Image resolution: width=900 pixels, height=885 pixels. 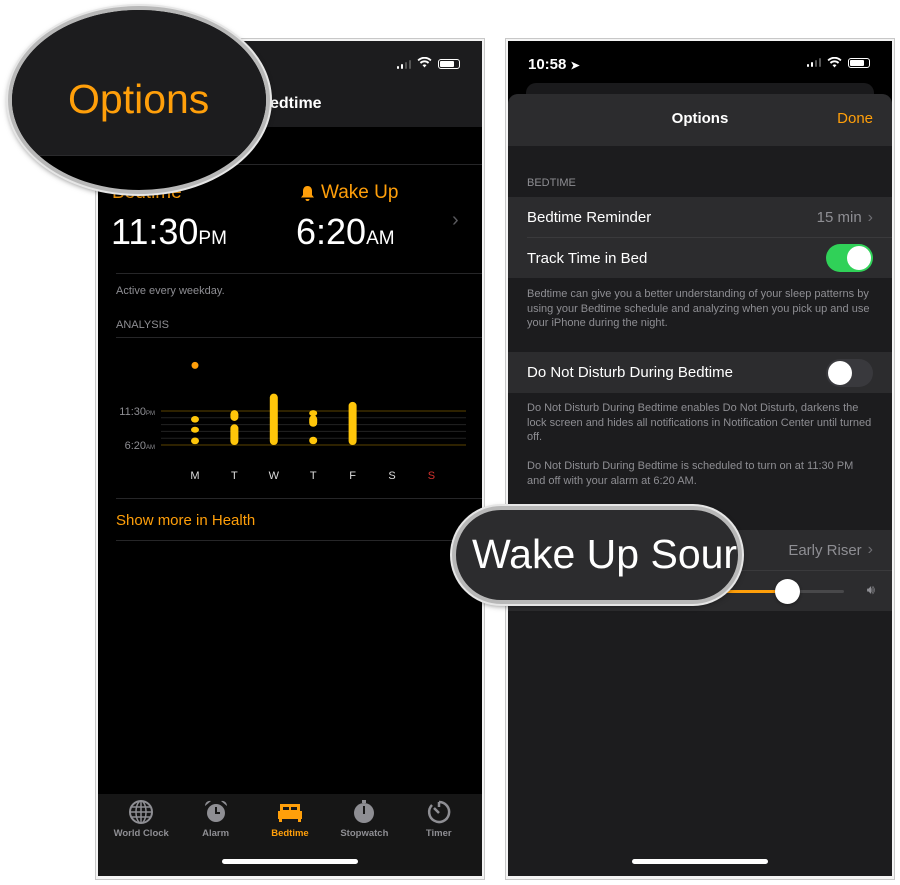 I want to click on track-time-row: Track Time in Bed, so click(x=700, y=258).